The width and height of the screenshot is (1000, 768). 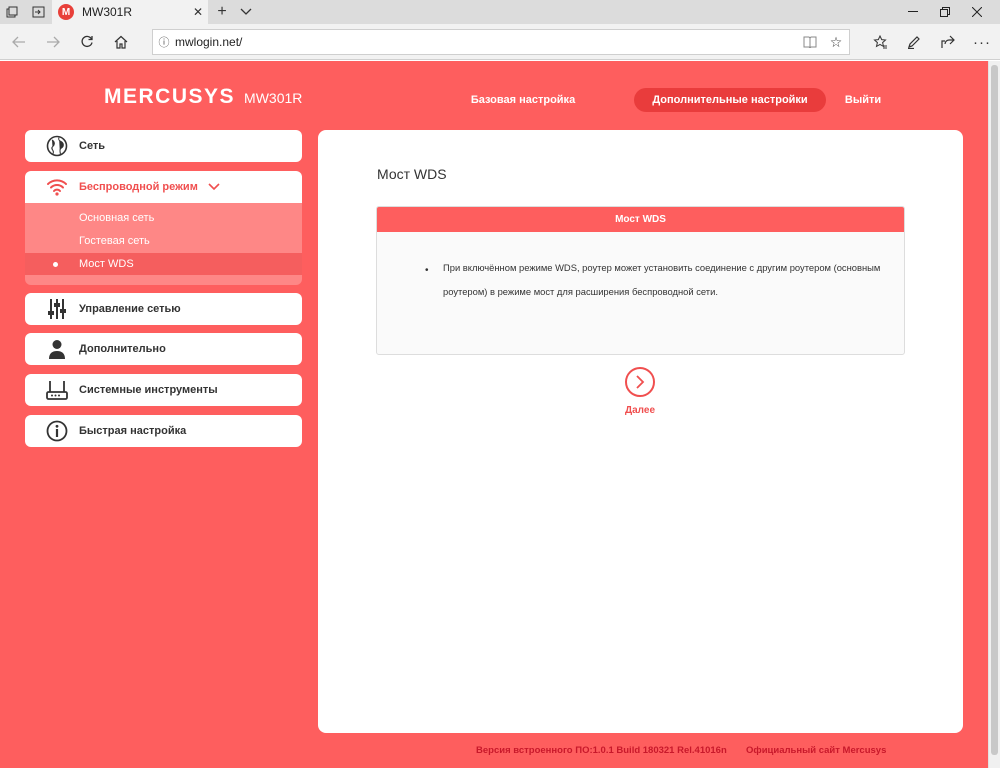 I want to click on site-info-icon: ⓘ, so click(x=164, y=42).